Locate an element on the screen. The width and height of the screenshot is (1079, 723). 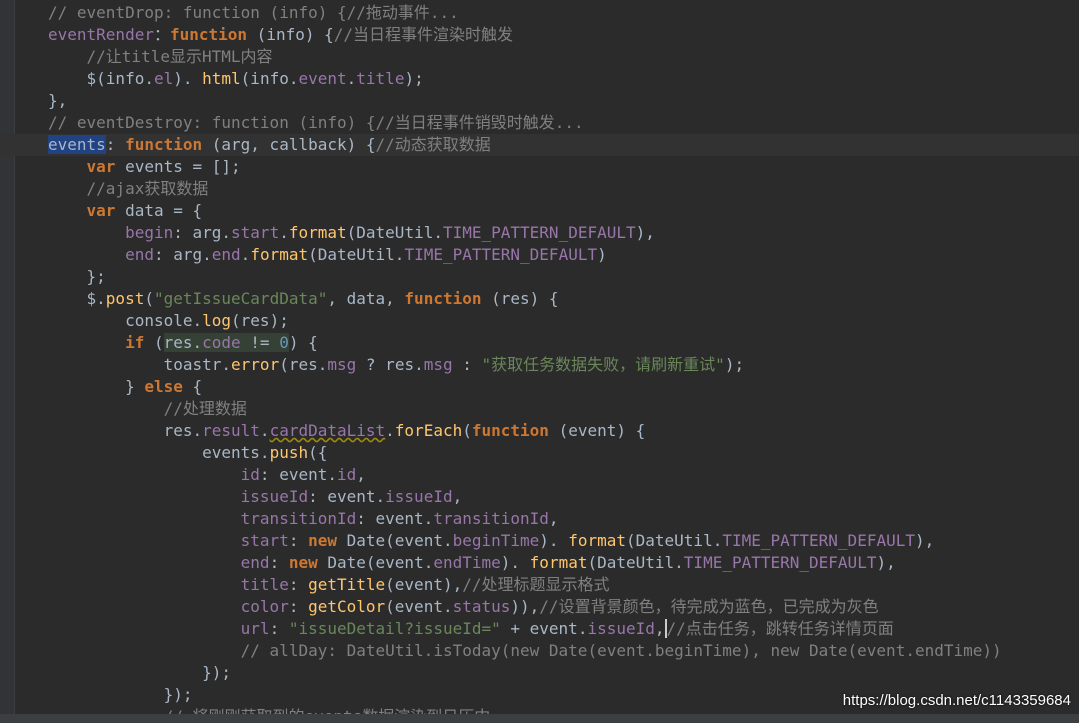
code-line: title: getTitle(event),//处理标题显示格式 is located at coordinates (539, 585).